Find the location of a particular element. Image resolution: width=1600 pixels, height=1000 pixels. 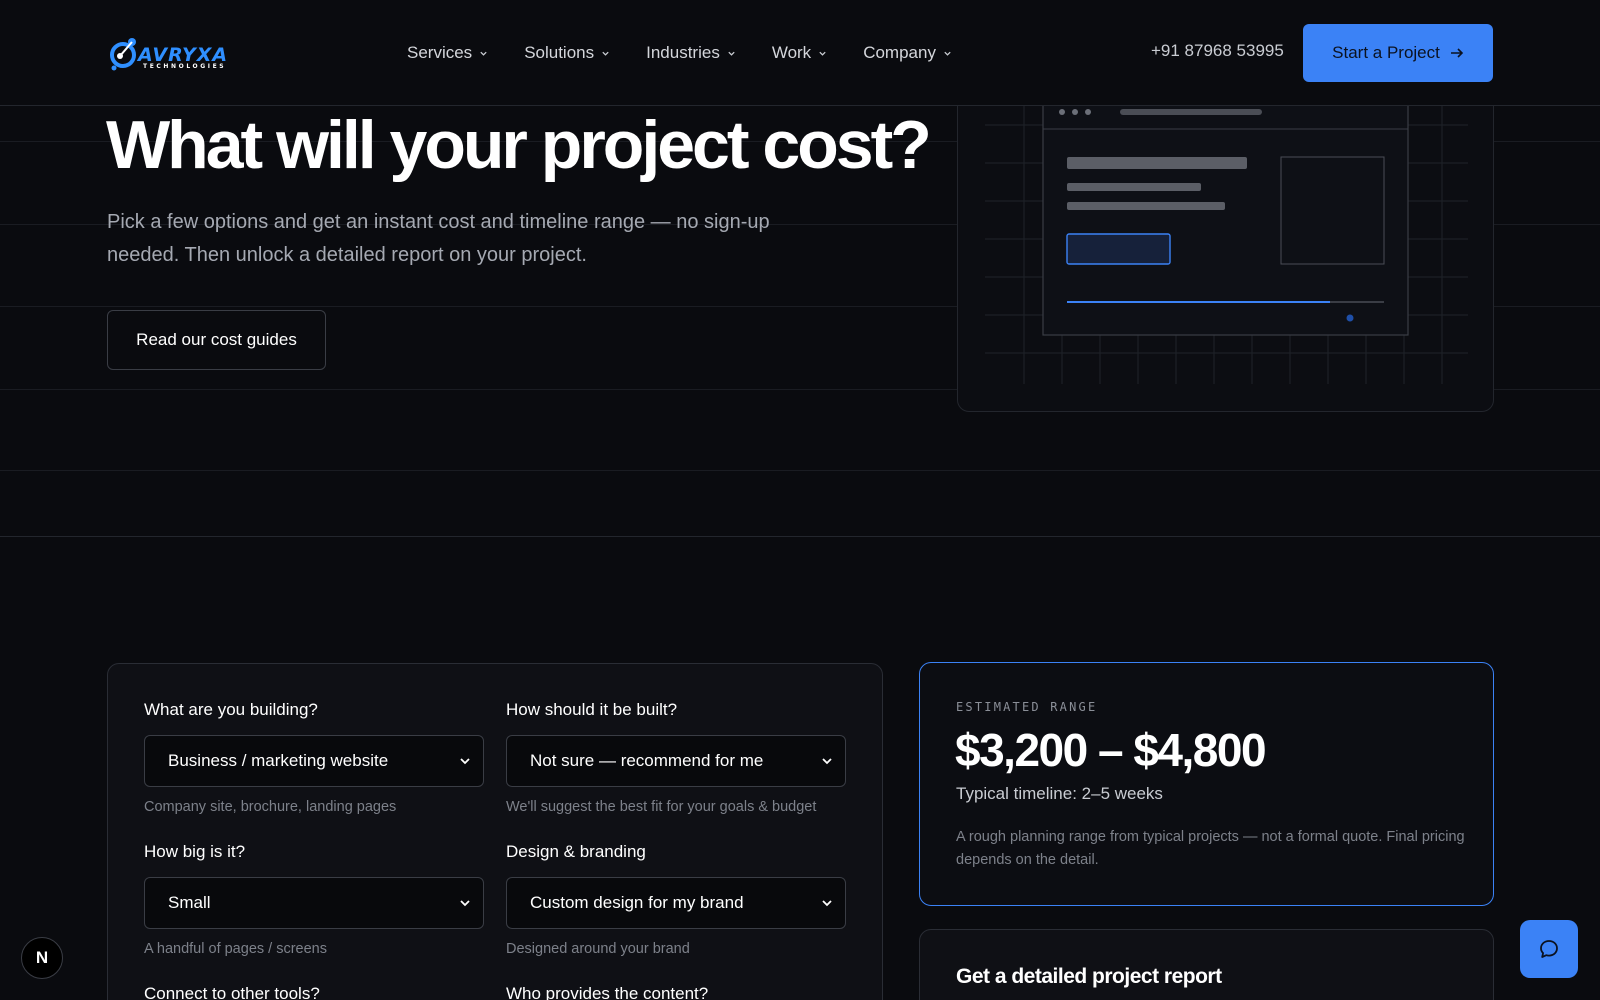

build-method-select: Not sure — recommend for me is located at coordinates (676, 761).